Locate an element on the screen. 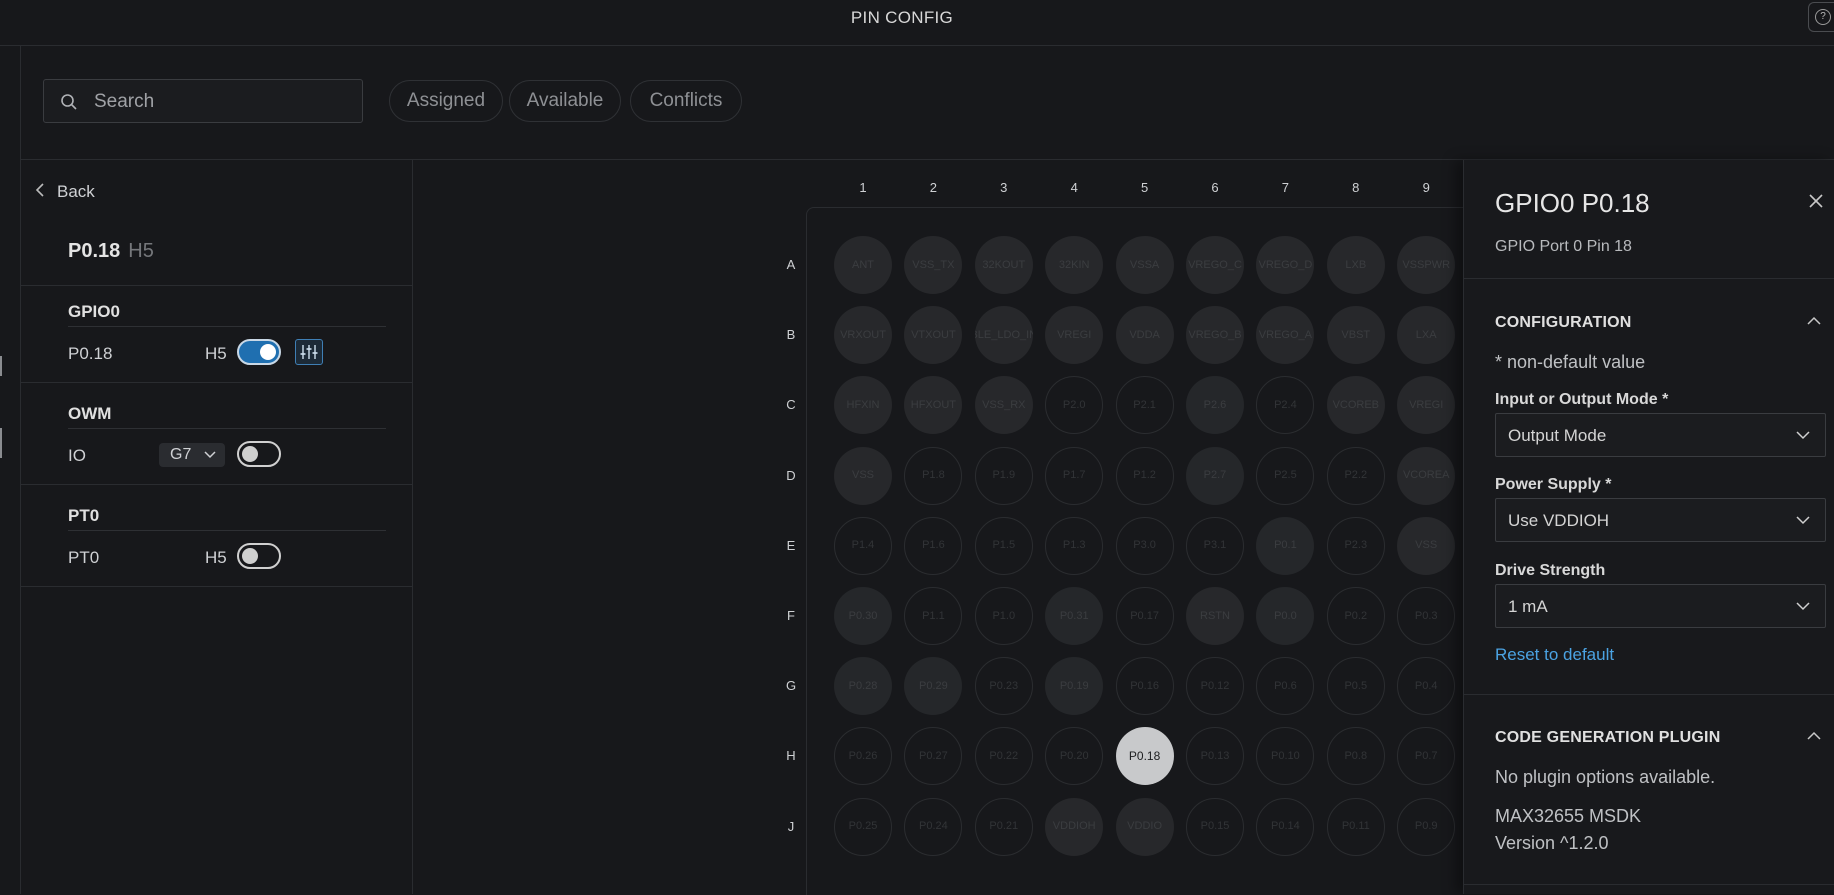  pin-circle: P2.2 is located at coordinates (1355, 475).